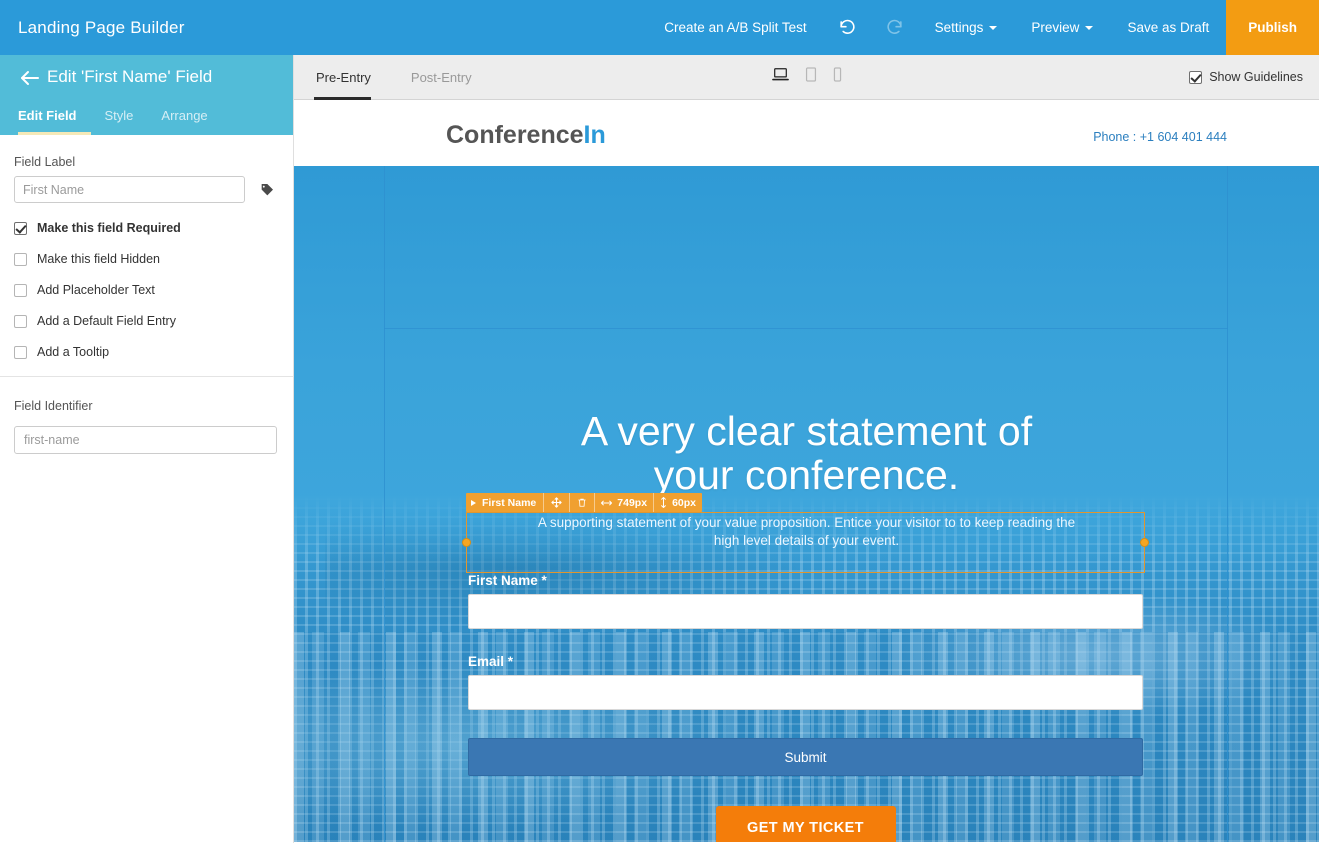  Describe the element at coordinates (735, 27) in the screenshot. I see `create-ab-split-test-link: Create an A/B Split Test` at that location.